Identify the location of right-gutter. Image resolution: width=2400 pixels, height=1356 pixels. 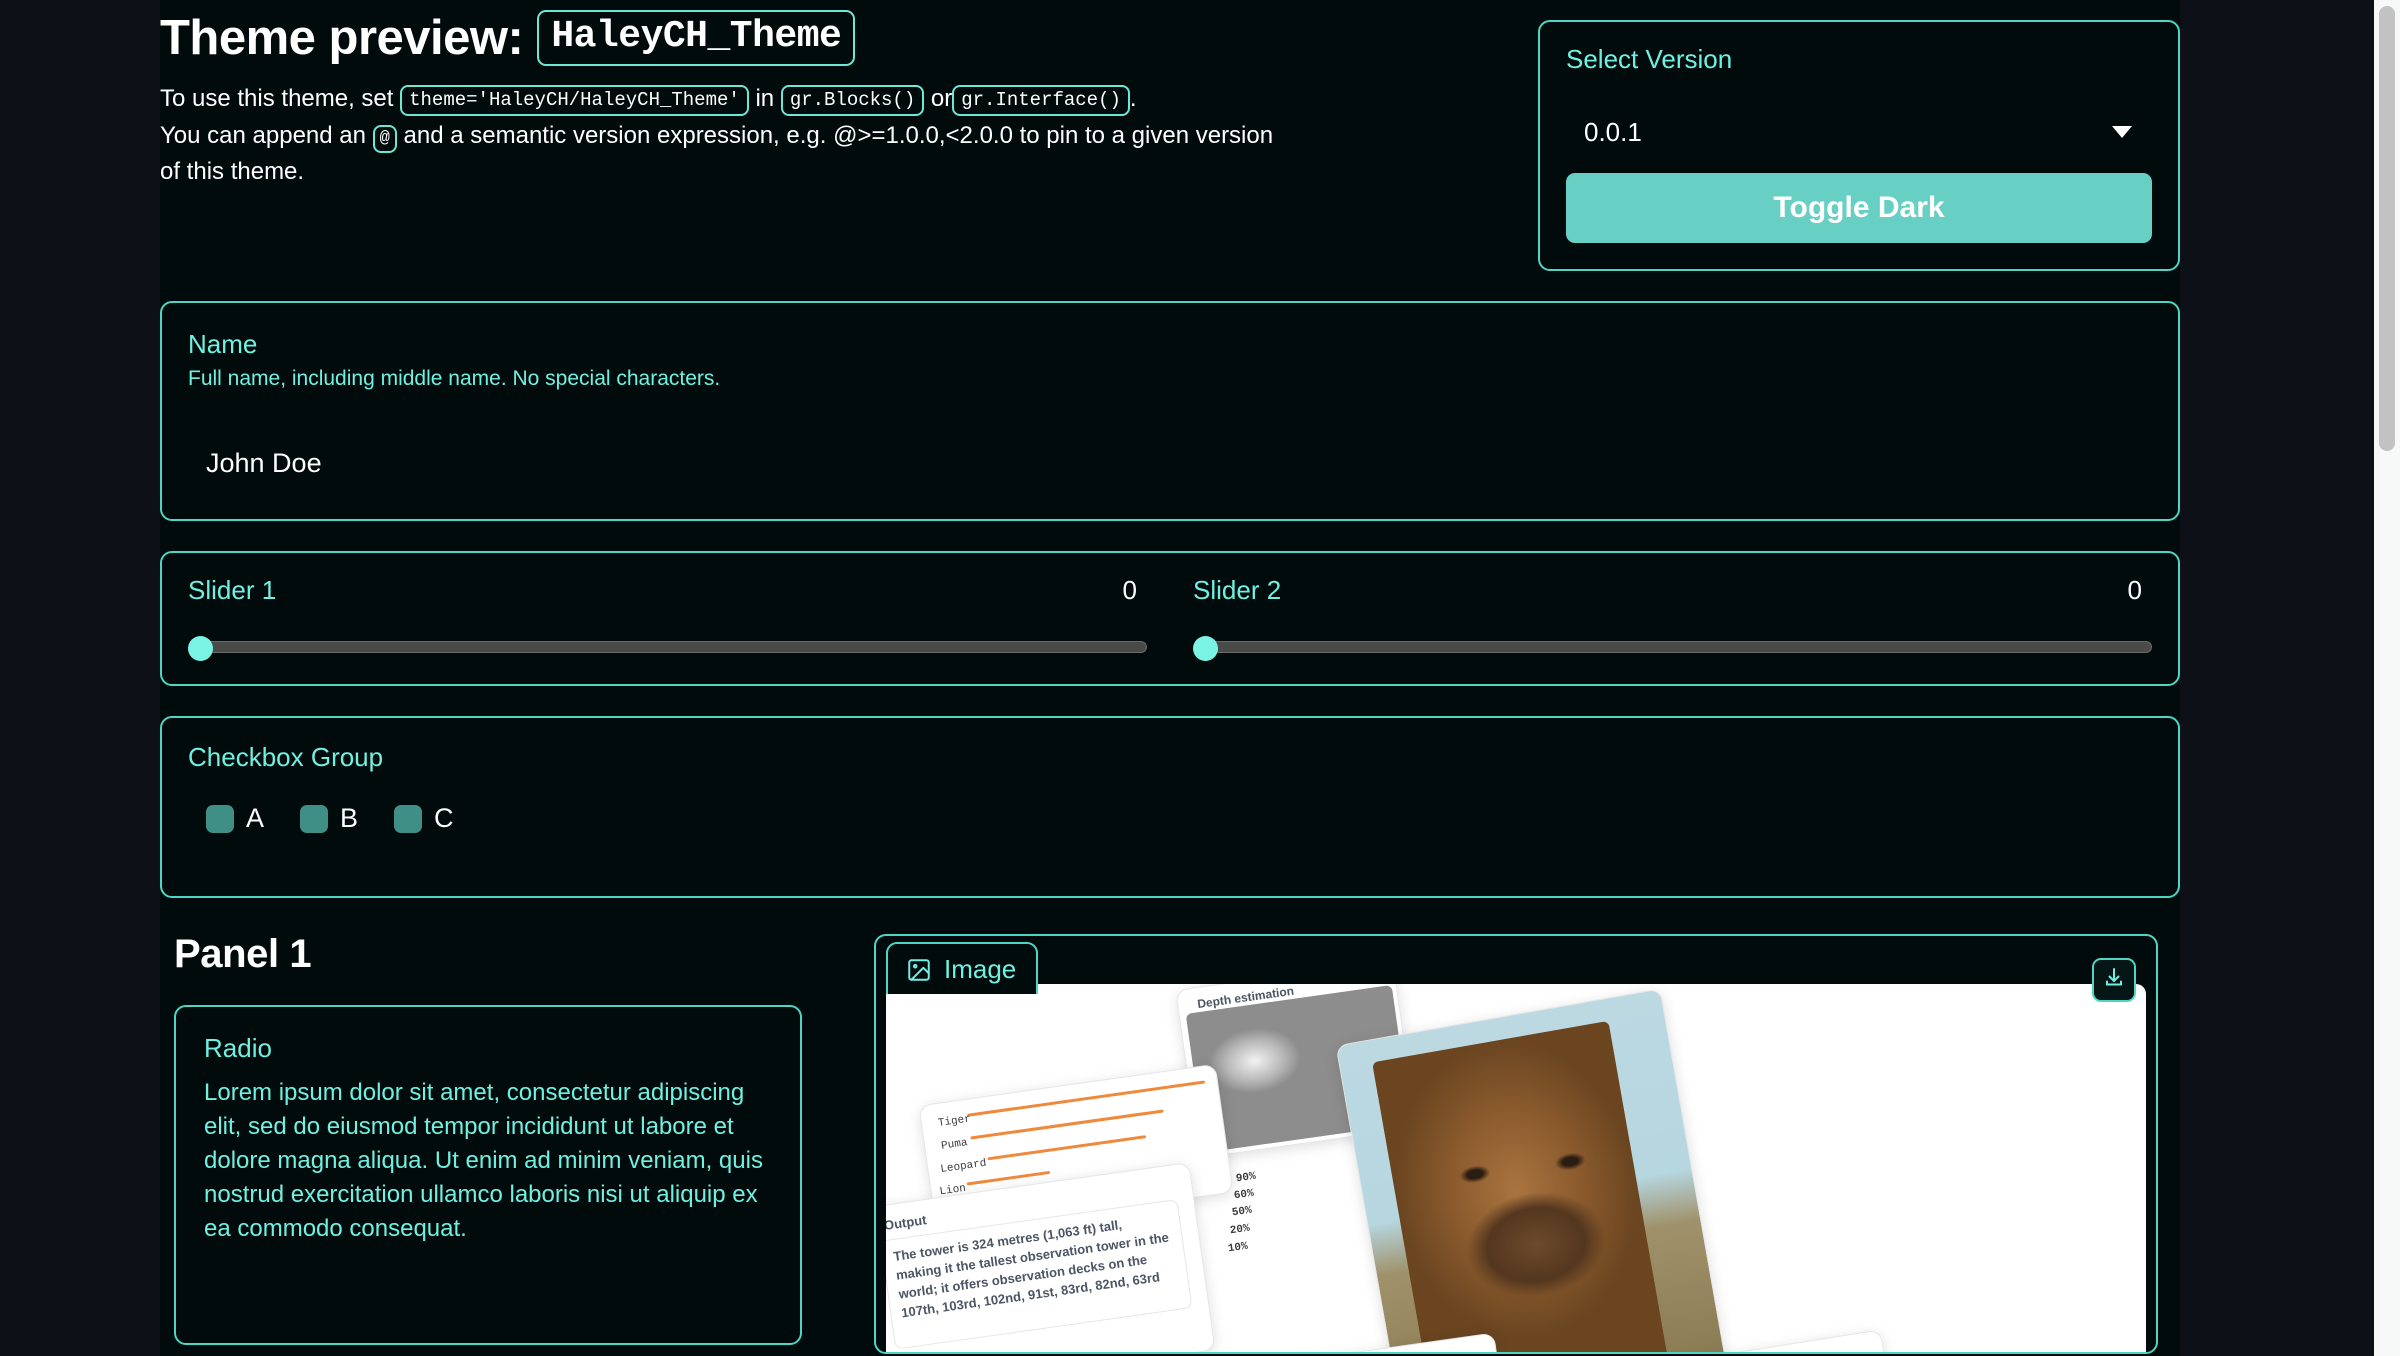
(2290, 678).